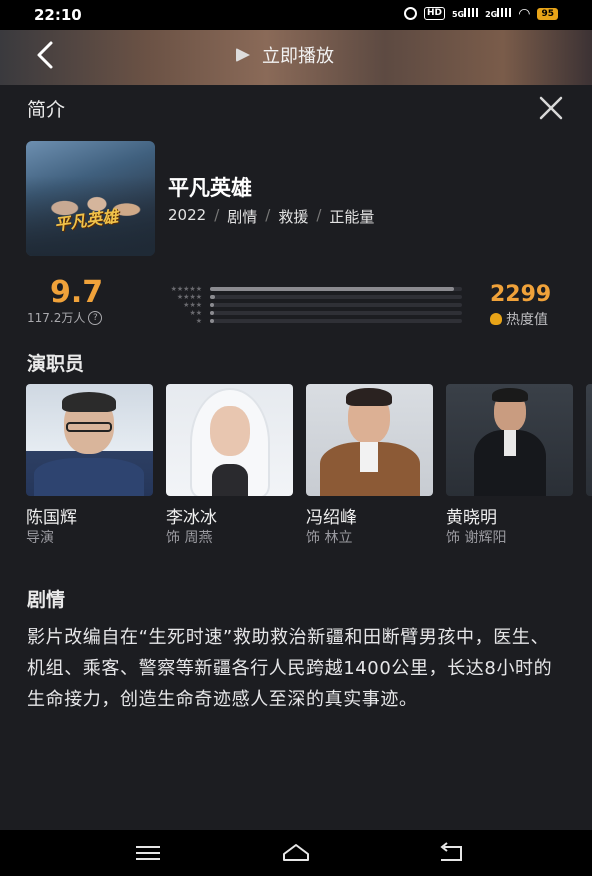  What do you see at coordinates (352, 217) in the screenshot?
I see `movie-tag: 正能量` at bounding box center [352, 217].